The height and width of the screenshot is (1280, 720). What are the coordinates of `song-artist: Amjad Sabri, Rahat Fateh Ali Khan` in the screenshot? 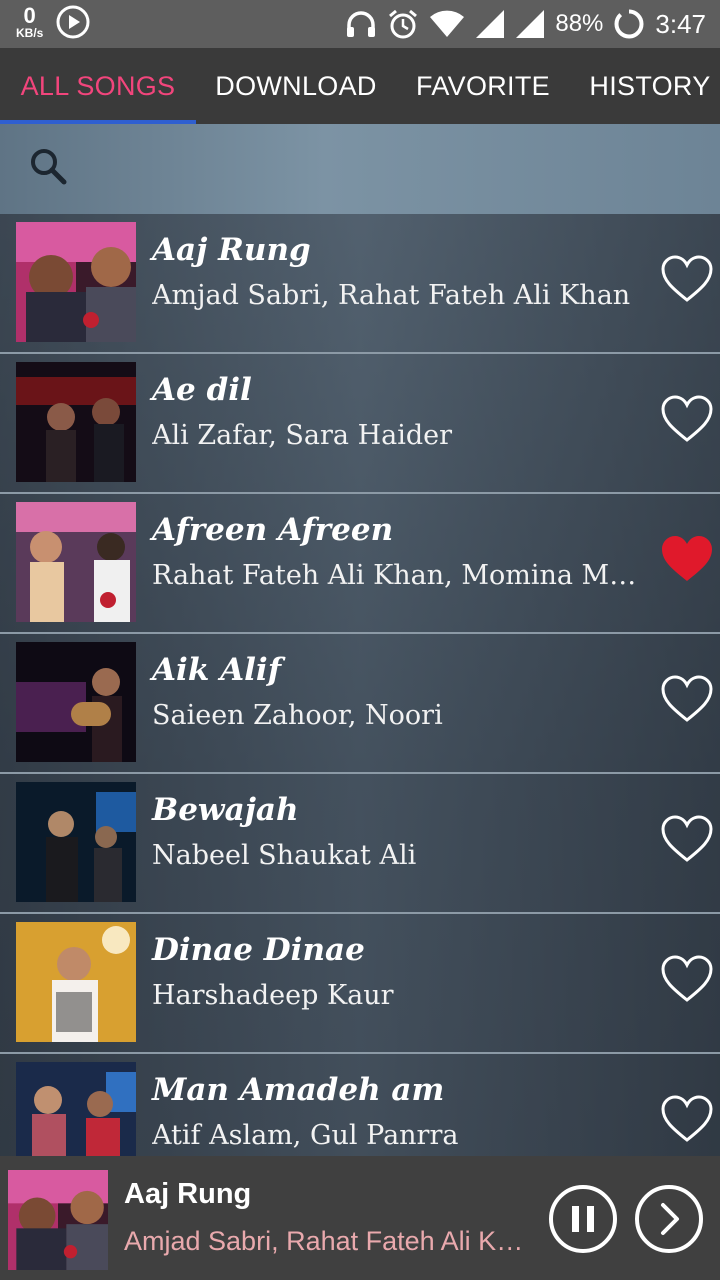 It's located at (391, 295).